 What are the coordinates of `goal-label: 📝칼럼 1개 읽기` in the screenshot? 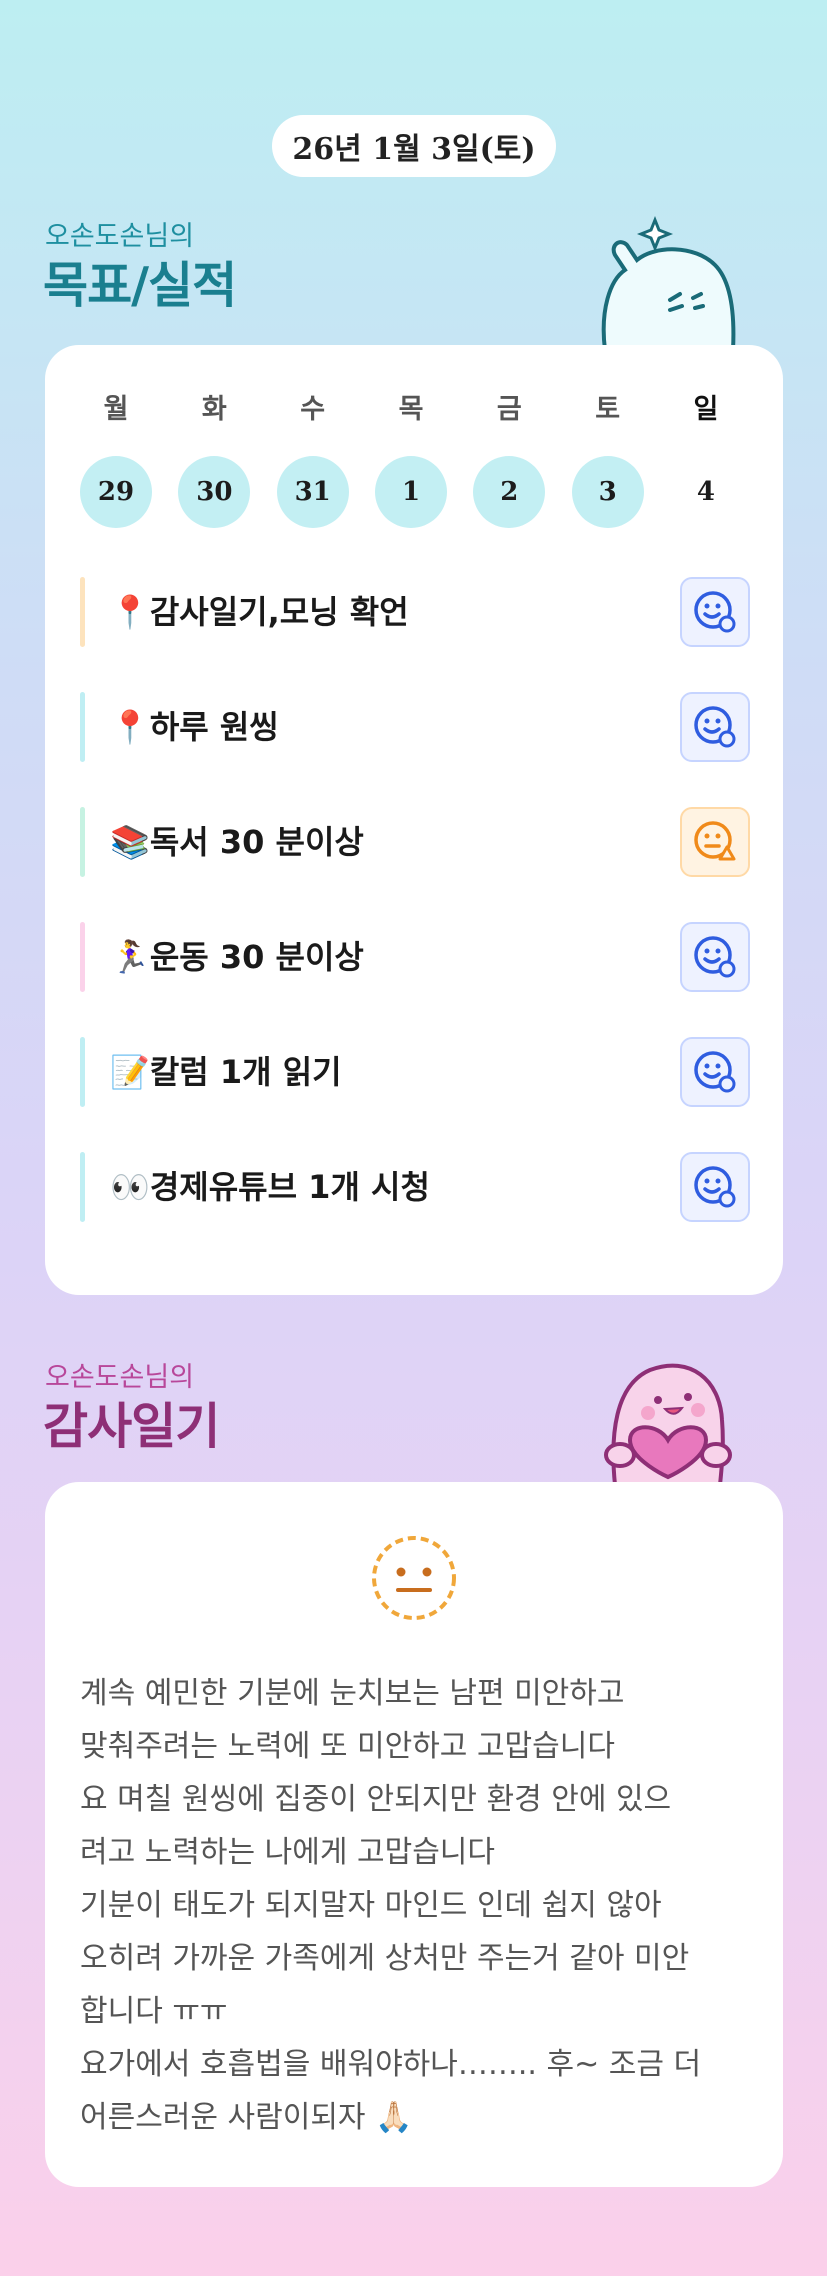 It's located at (226, 1072).